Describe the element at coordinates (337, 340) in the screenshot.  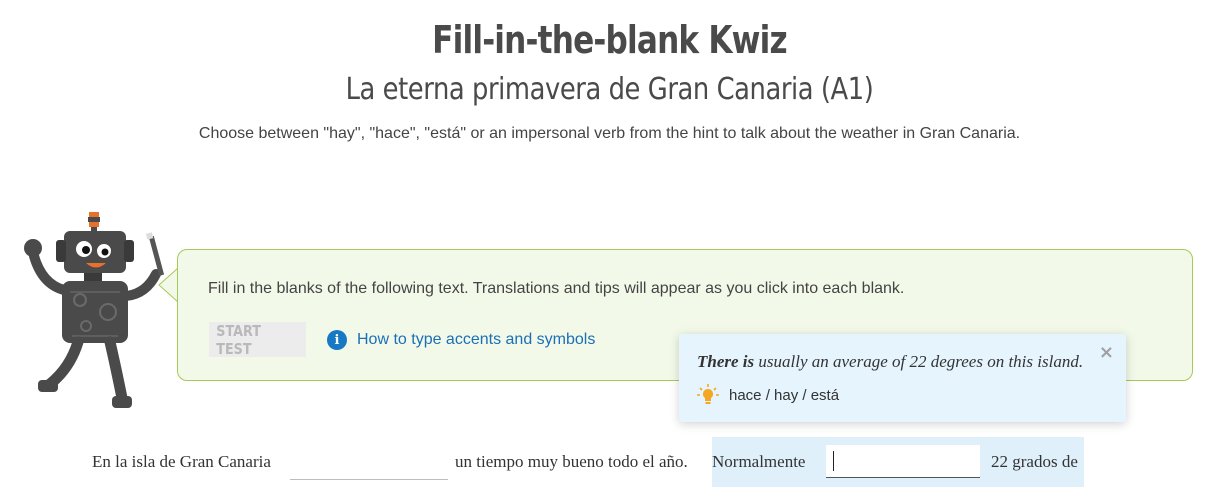
I see `info-icon: i` at that location.